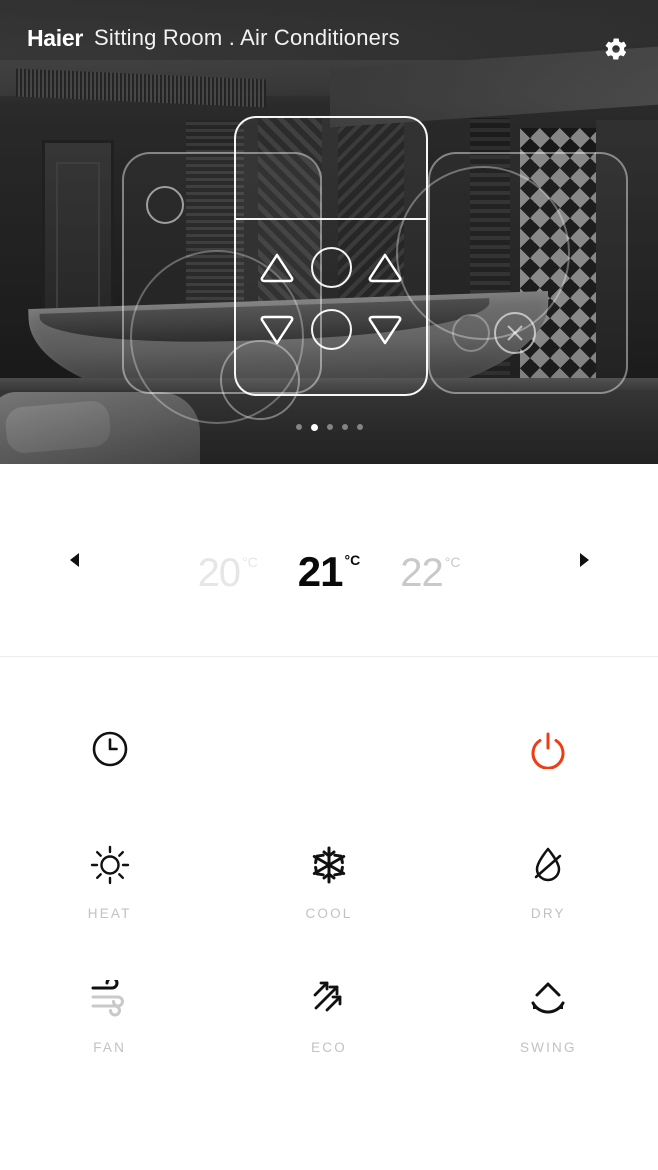 The width and height of the screenshot is (658, 1170). What do you see at coordinates (548, 998) in the screenshot?
I see `swing-arc-icon` at bounding box center [548, 998].